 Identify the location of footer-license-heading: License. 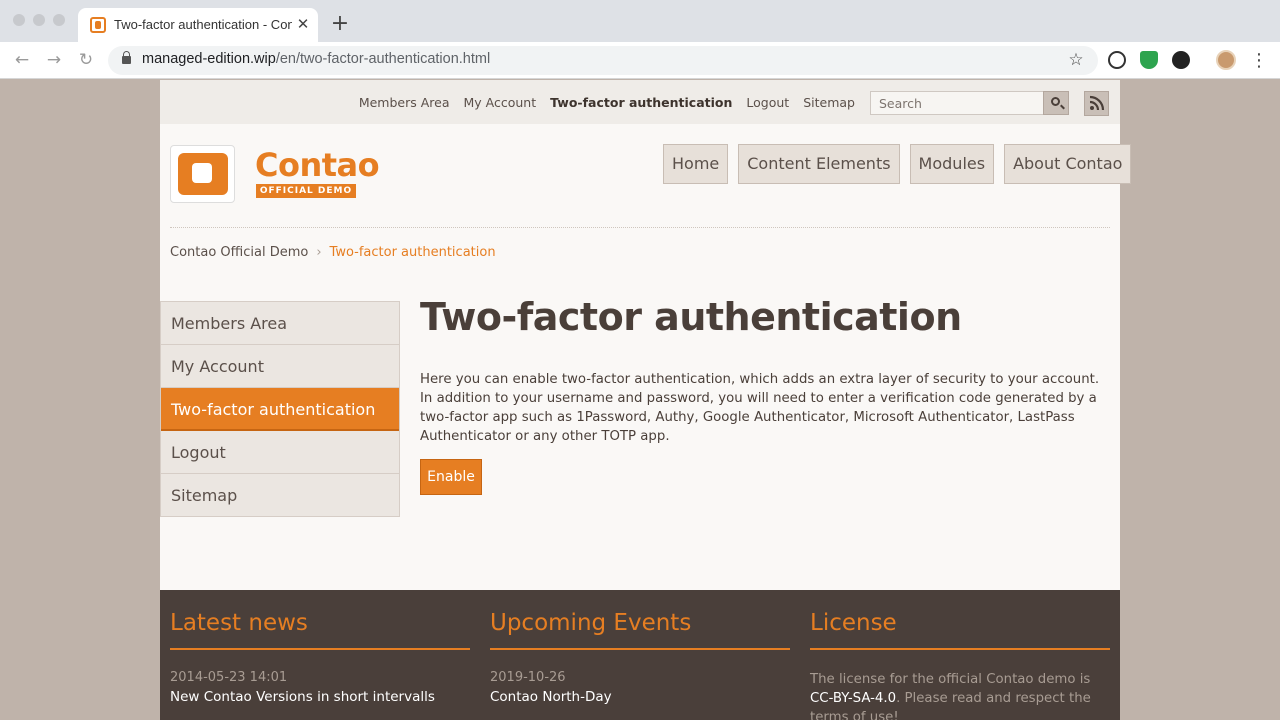
(960, 630).